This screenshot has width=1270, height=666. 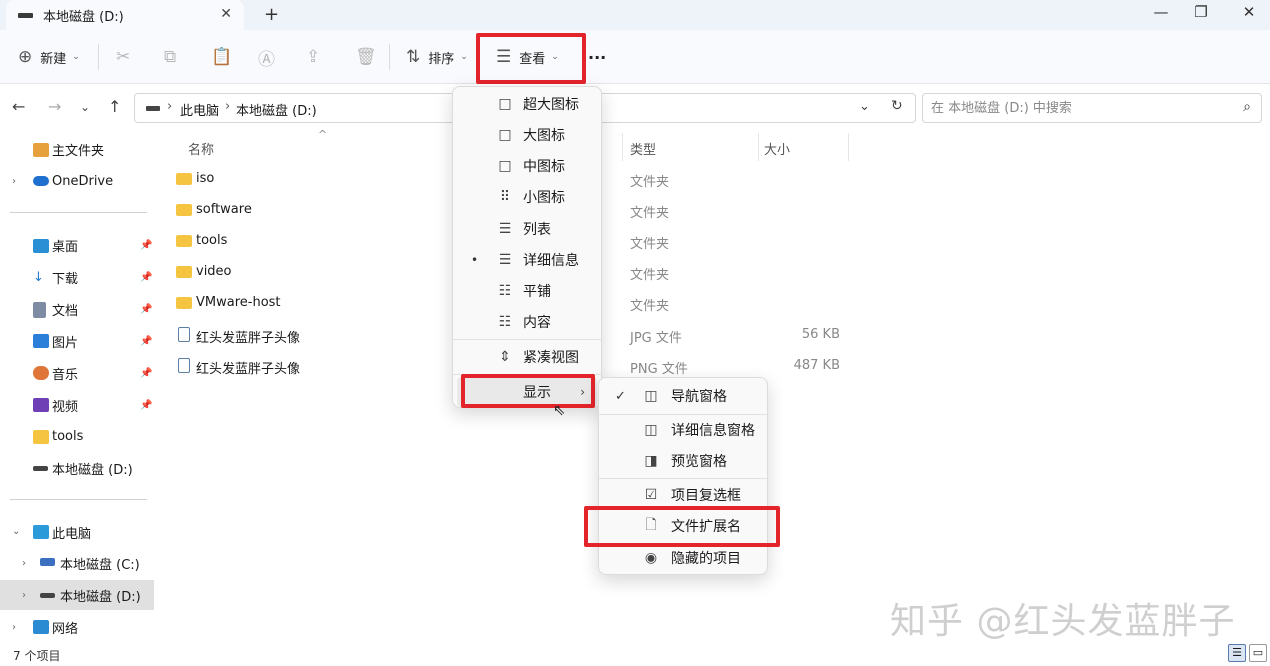 I want to click on file-type: 文件夹, so click(x=650, y=213).